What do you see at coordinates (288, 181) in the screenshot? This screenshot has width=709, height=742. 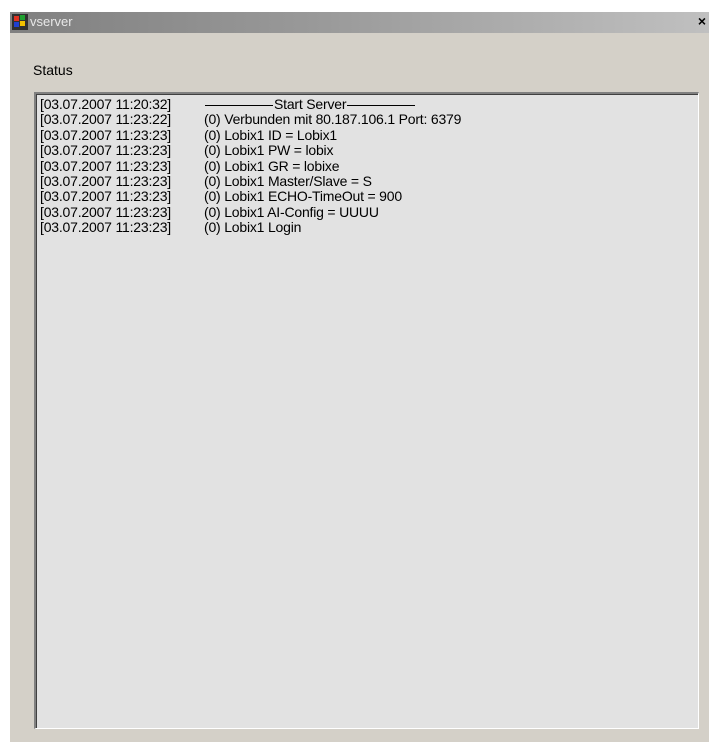 I see `log-message: (0) Lobix1 Master/Slave = S` at bounding box center [288, 181].